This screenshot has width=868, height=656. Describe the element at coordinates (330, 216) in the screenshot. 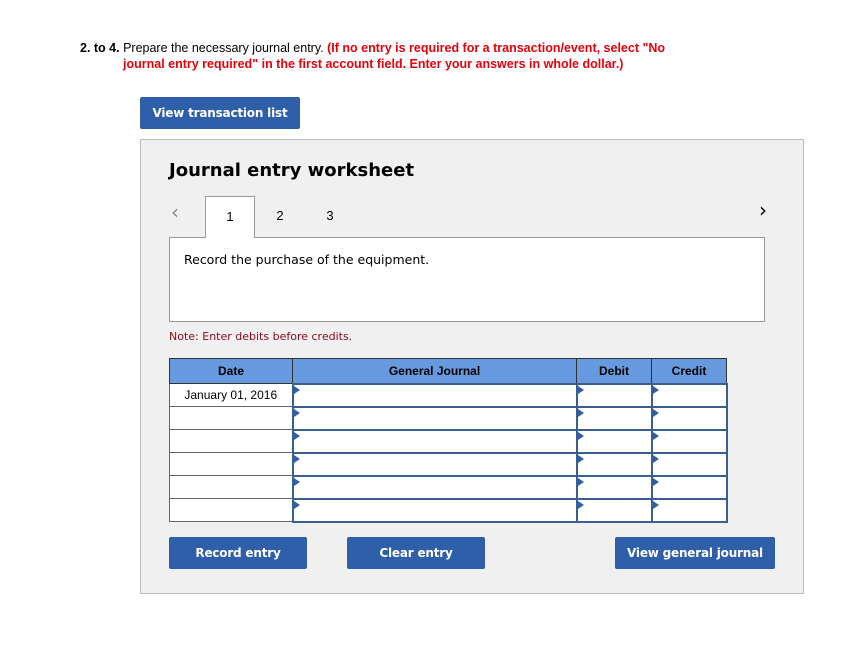

I see `tab-3: 3` at that location.